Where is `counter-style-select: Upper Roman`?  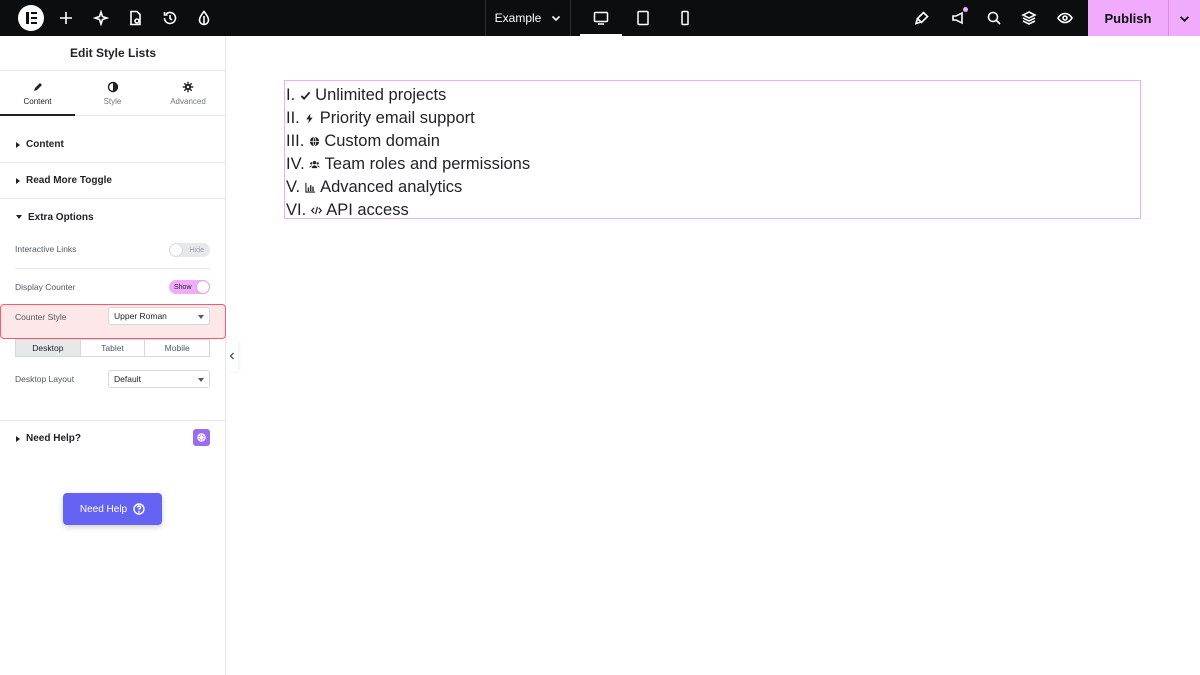 counter-style-select: Upper Roman is located at coordinates (159, 316).